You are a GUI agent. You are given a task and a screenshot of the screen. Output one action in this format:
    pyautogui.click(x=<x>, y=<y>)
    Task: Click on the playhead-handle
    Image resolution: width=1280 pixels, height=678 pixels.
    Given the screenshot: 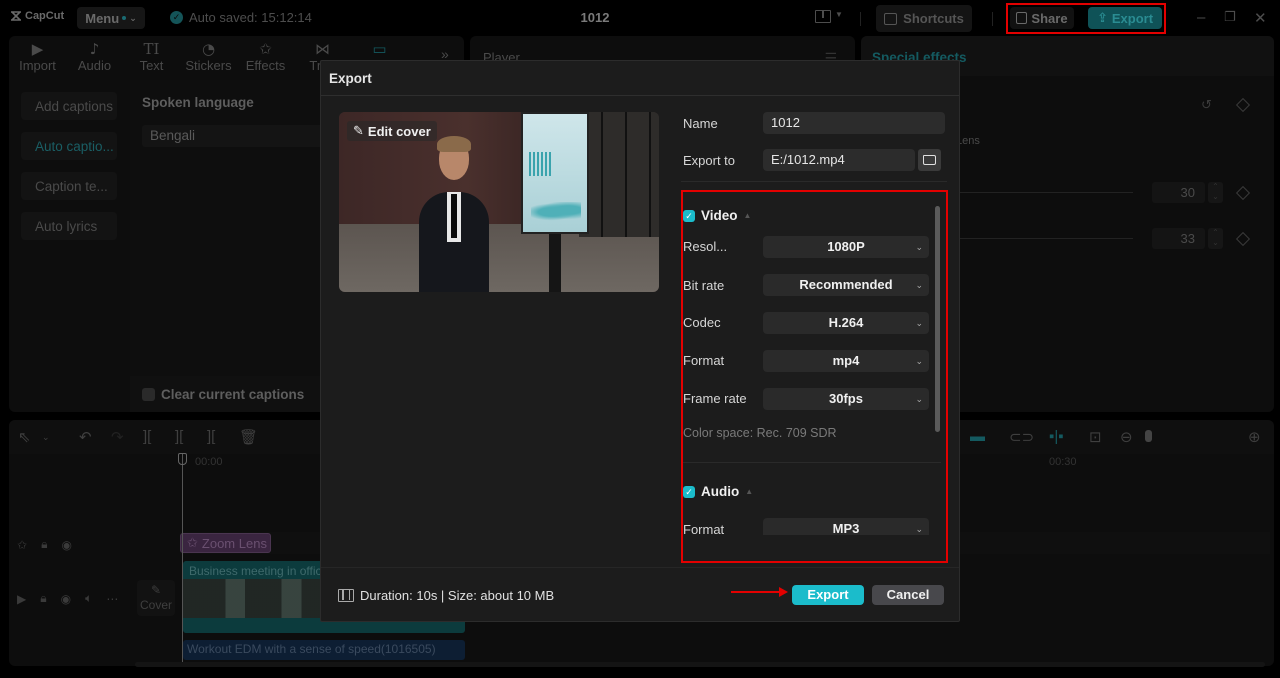 What is the action you would take?
    pyautogui.click(x=182, y=459)
    